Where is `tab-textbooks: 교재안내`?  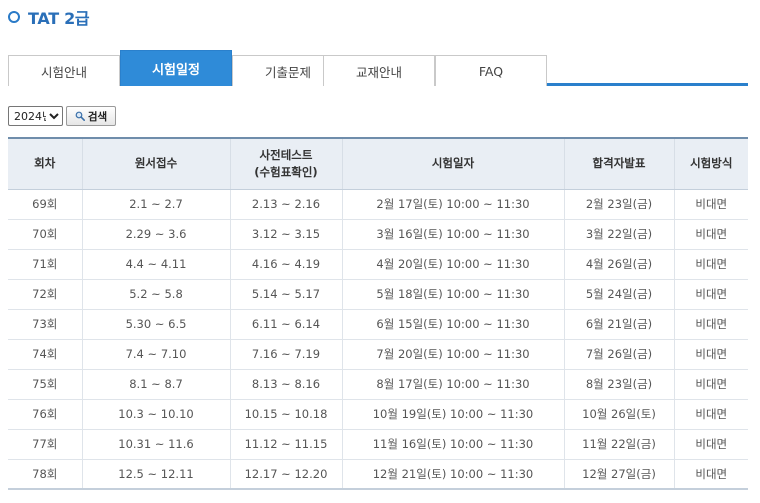 tab-textbooks: 교재안내 is located at coordinates (379, 70).